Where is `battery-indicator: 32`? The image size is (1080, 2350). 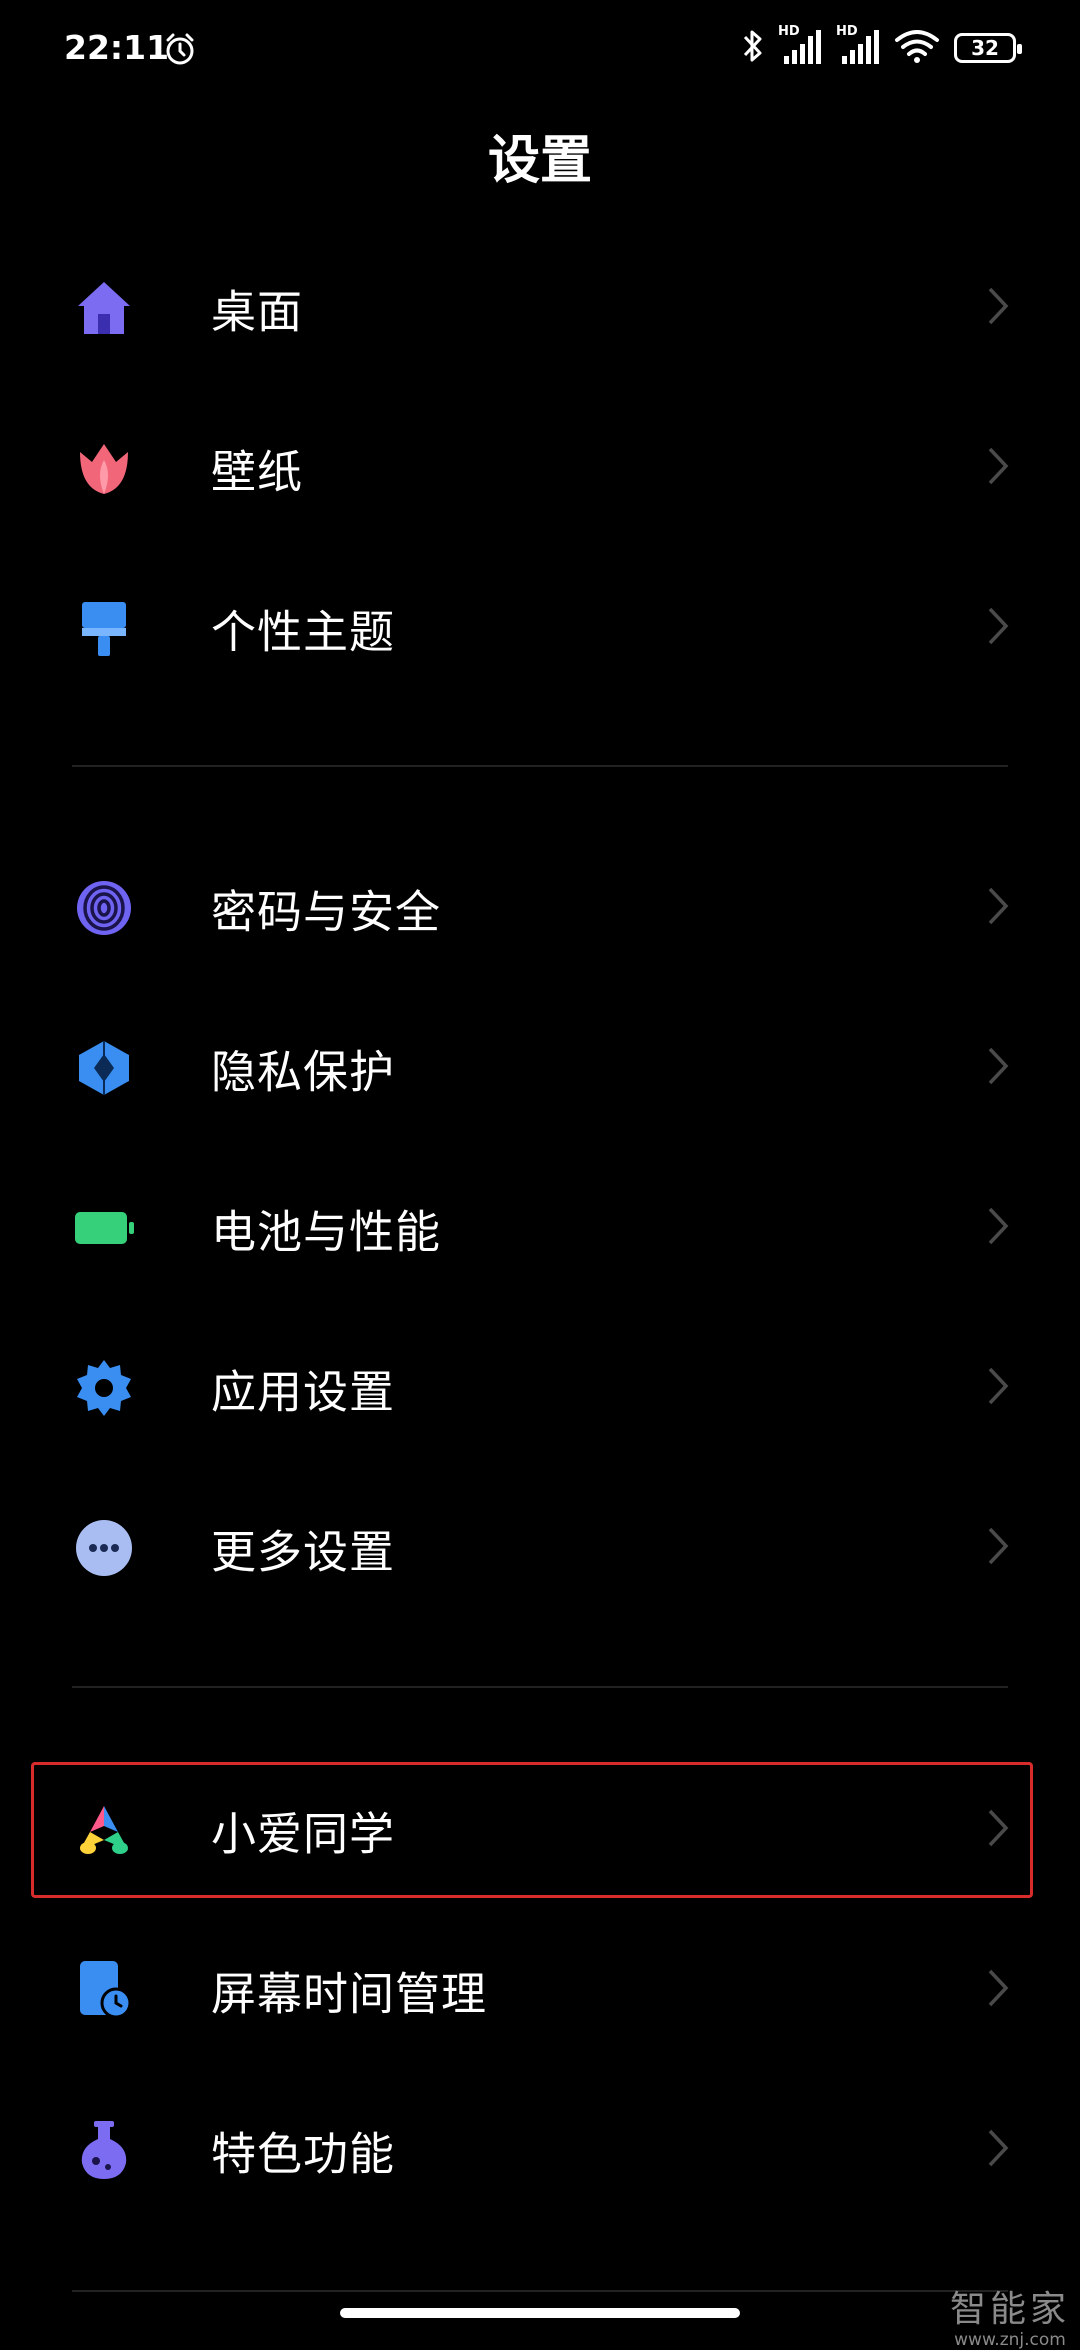
battery-indicator: 32 is located at coordinates (988, 48).